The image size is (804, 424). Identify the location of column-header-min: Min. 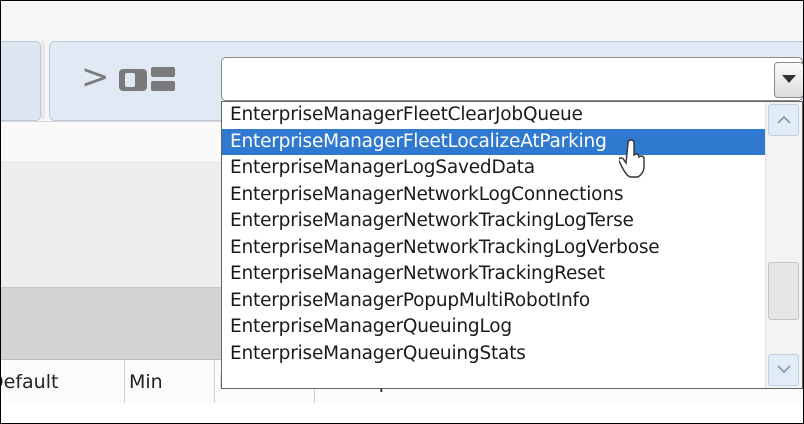
(170, 382).